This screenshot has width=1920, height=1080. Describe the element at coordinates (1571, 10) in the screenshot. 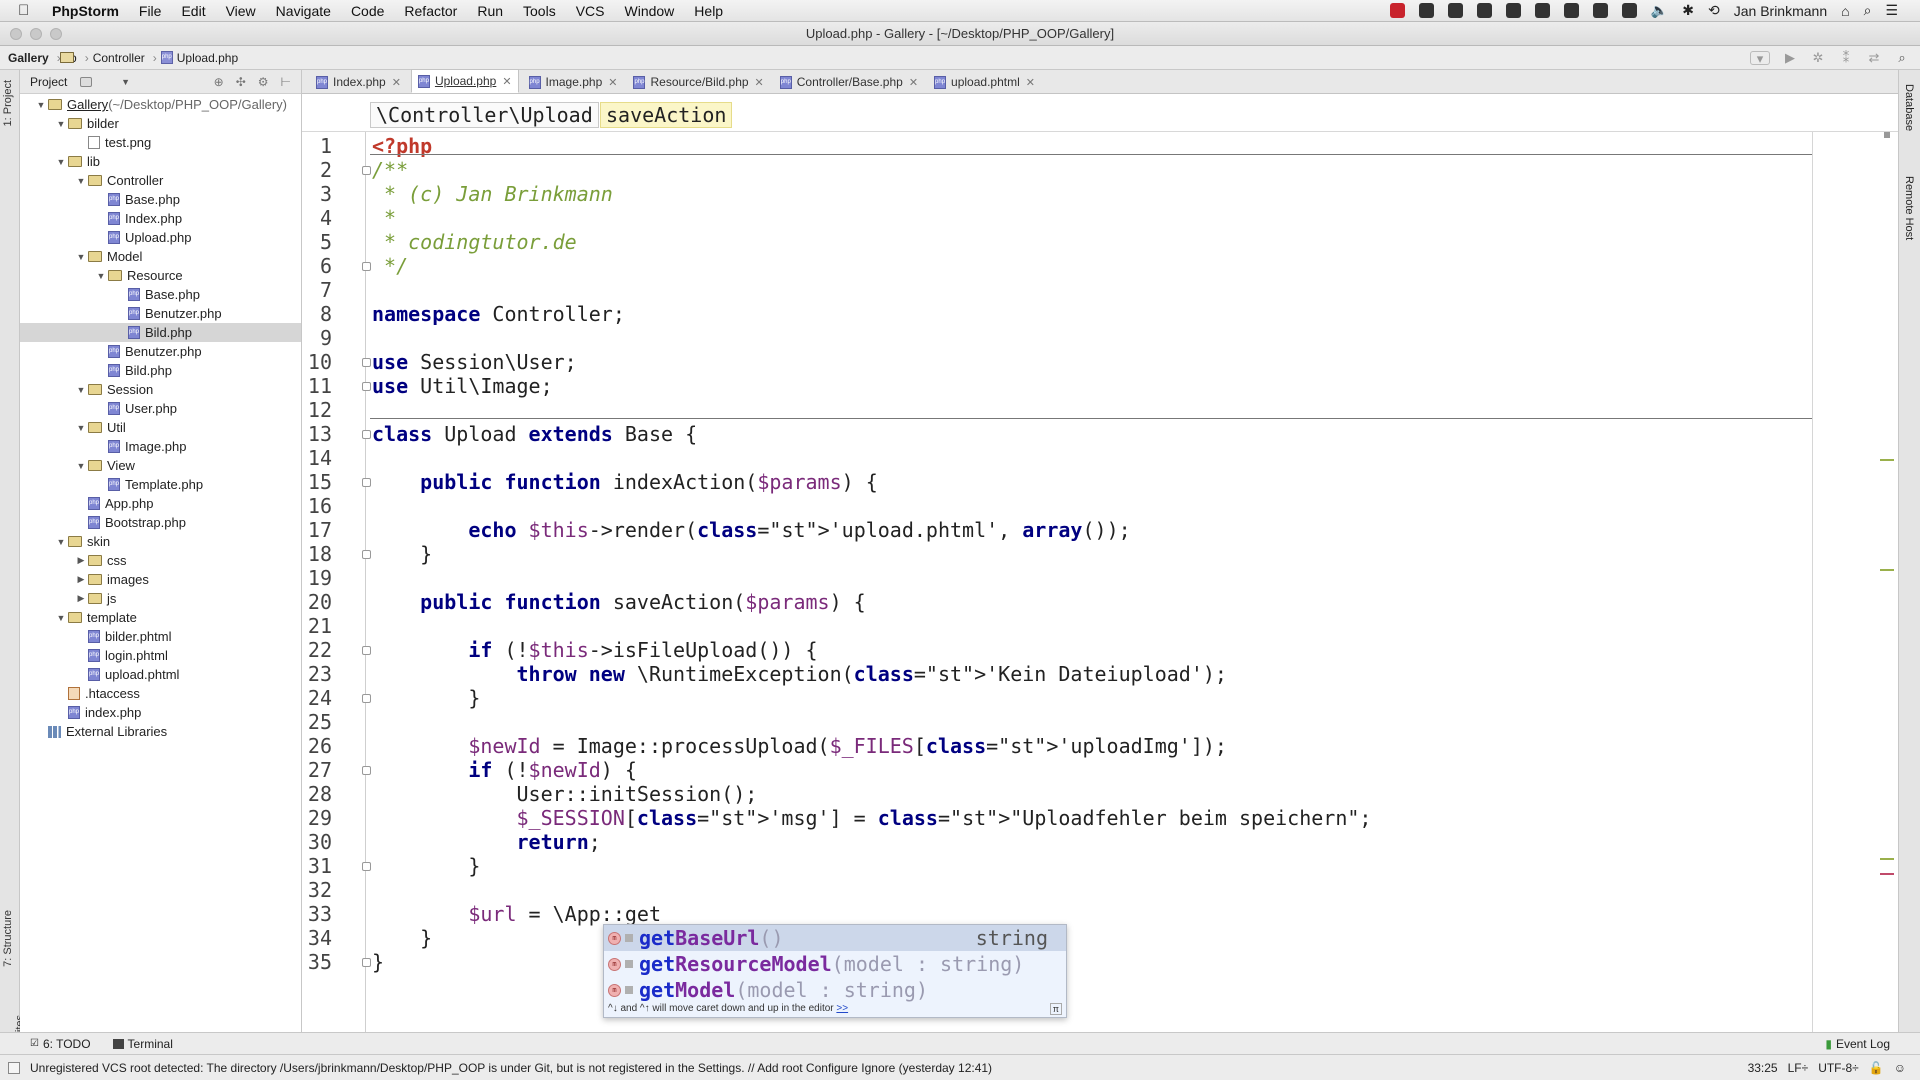

I see `creative-cloud-icon` at that location.